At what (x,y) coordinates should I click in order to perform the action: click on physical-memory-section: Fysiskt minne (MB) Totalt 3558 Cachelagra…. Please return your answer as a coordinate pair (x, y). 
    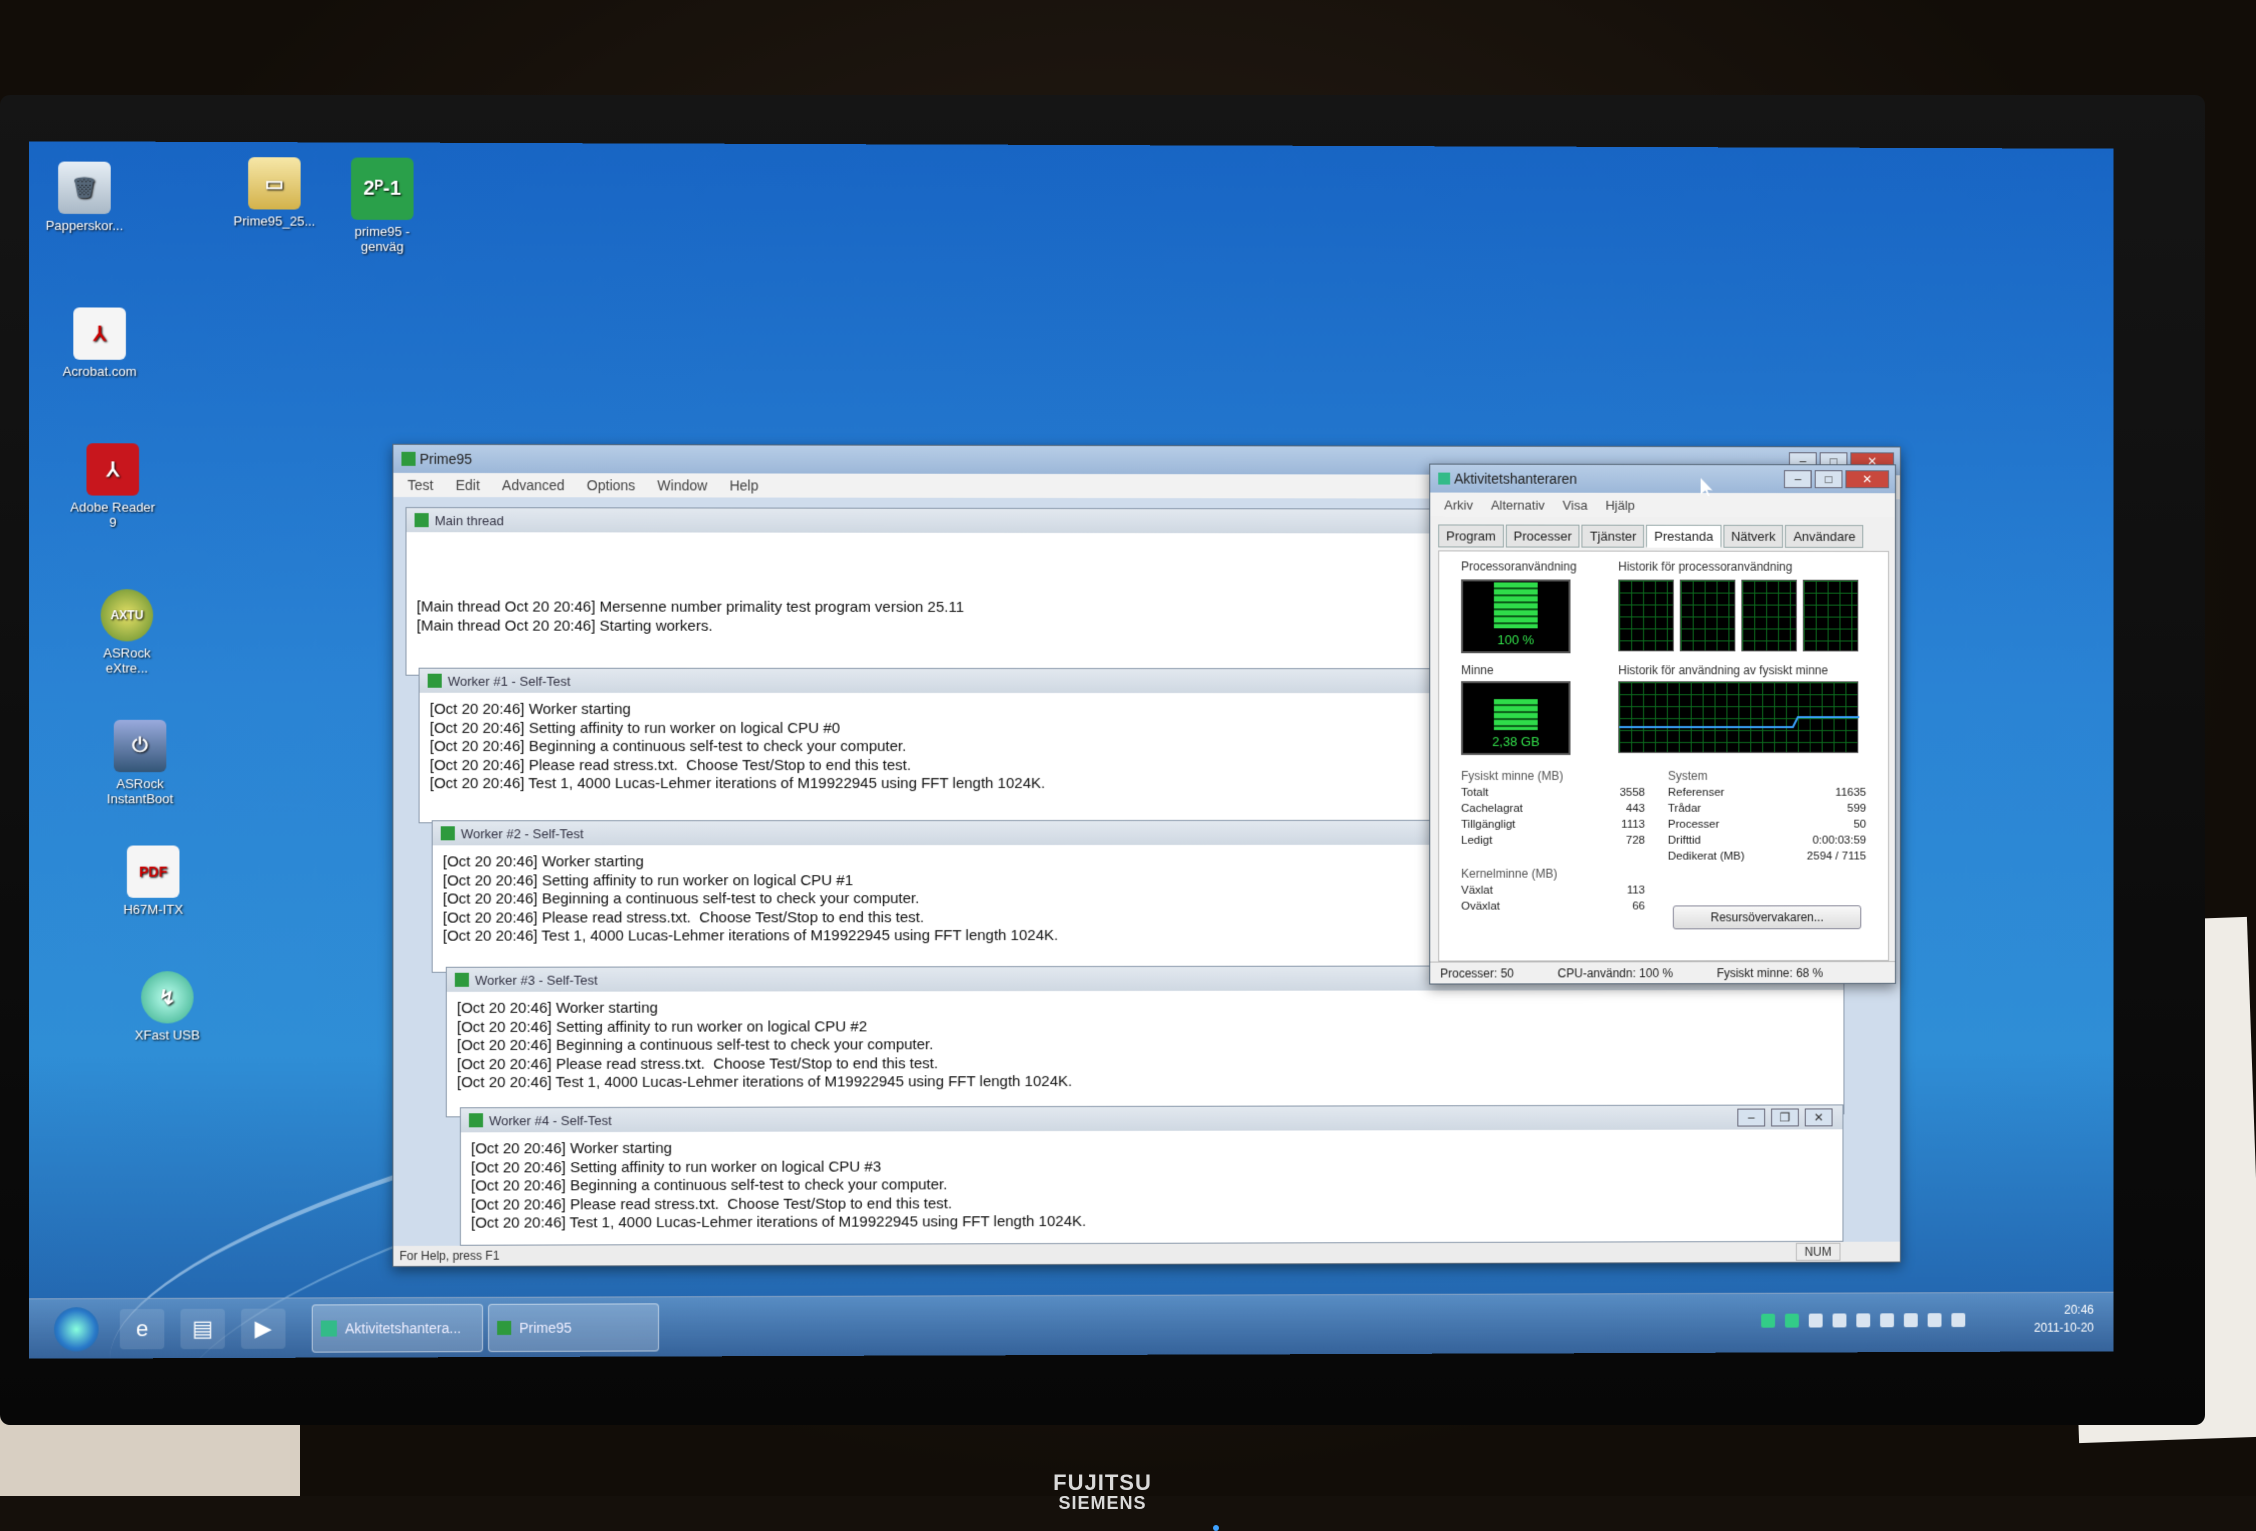
    Looking at the image, I should click on (1553, 809).